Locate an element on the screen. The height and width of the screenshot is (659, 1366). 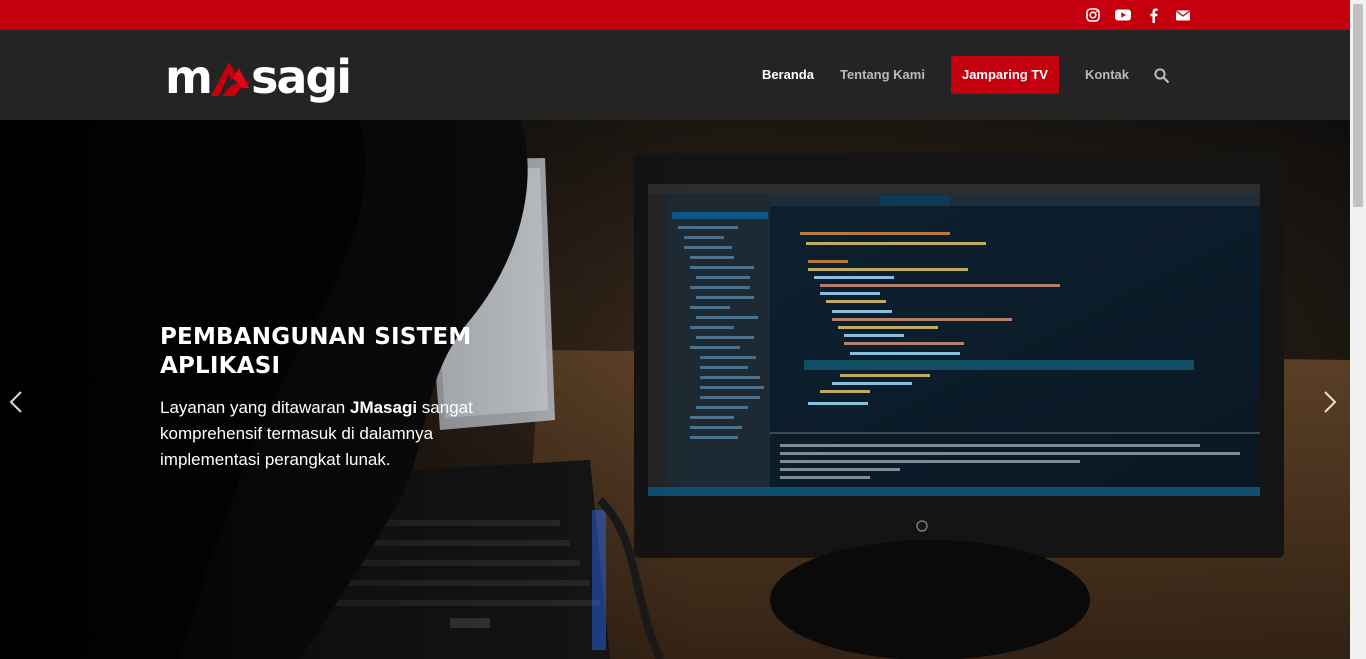
slider-next-arrow-icon is located at coordinates (1330, 402).